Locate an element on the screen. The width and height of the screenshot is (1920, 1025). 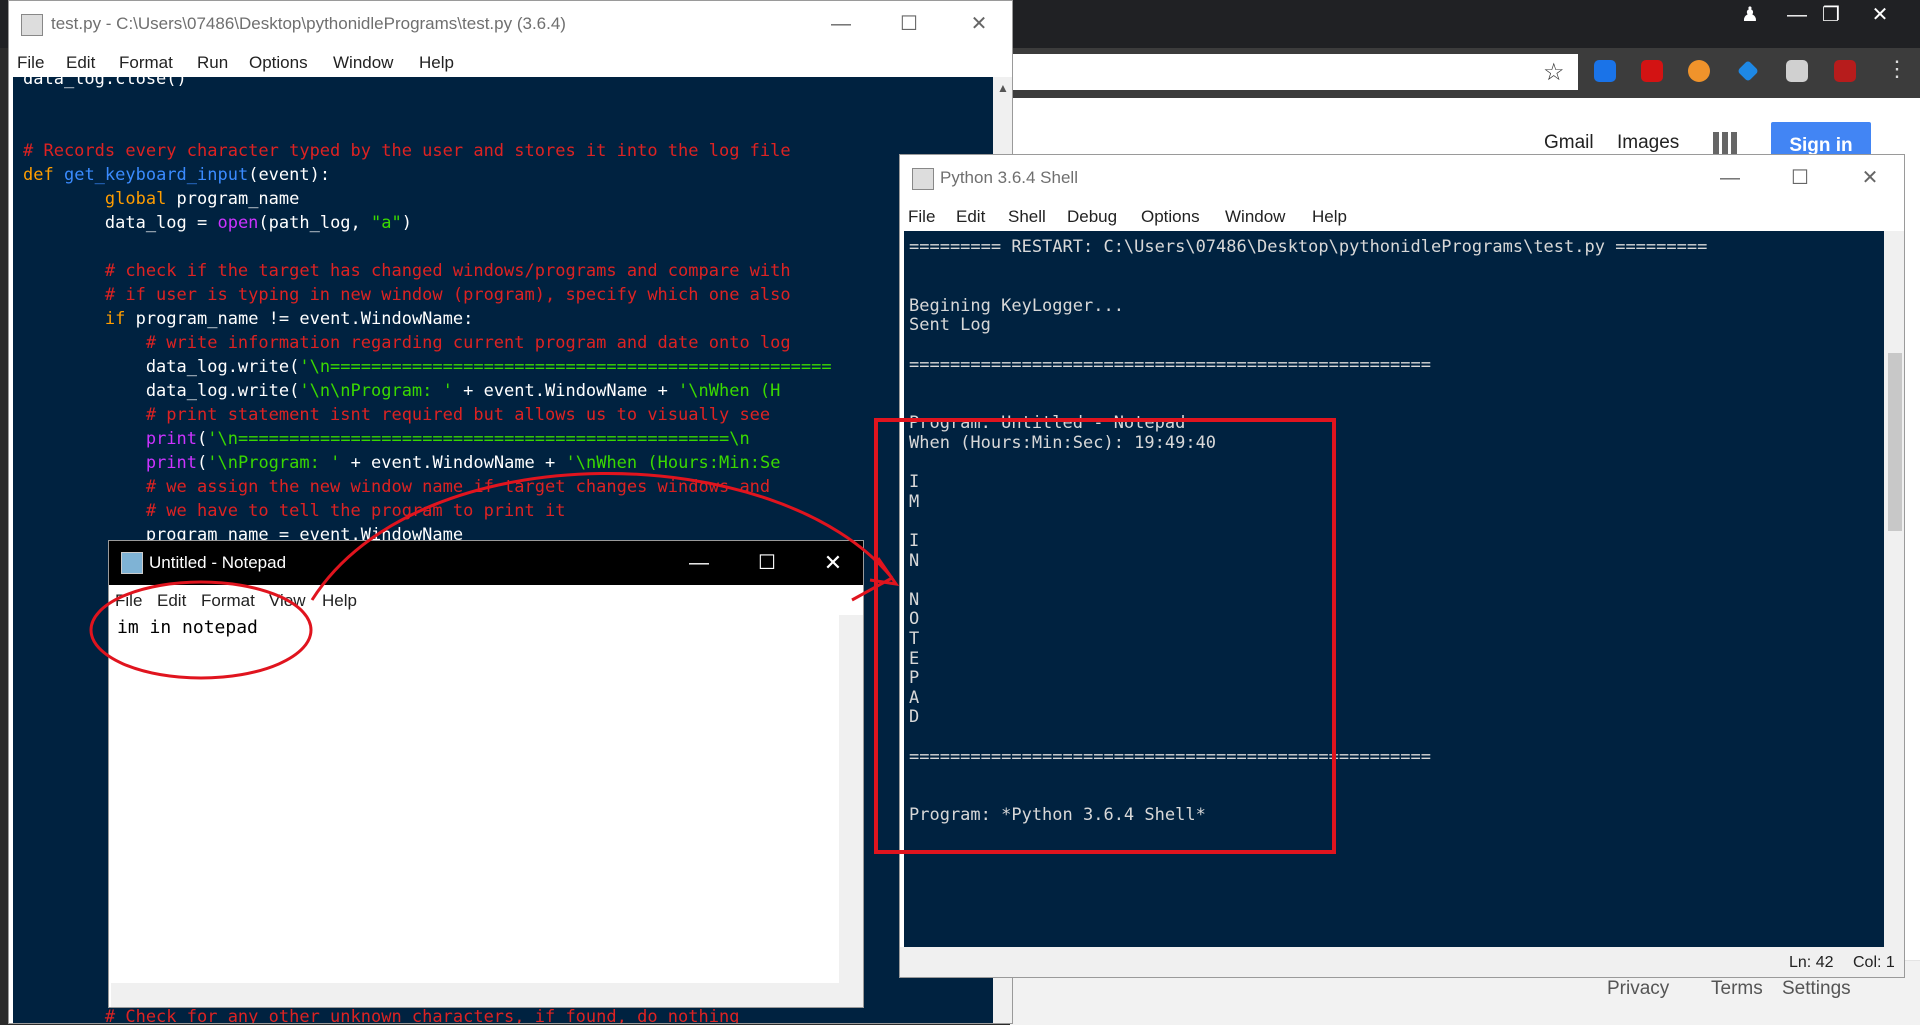
annotation-arrowhead is located at coordinates (884, 572).